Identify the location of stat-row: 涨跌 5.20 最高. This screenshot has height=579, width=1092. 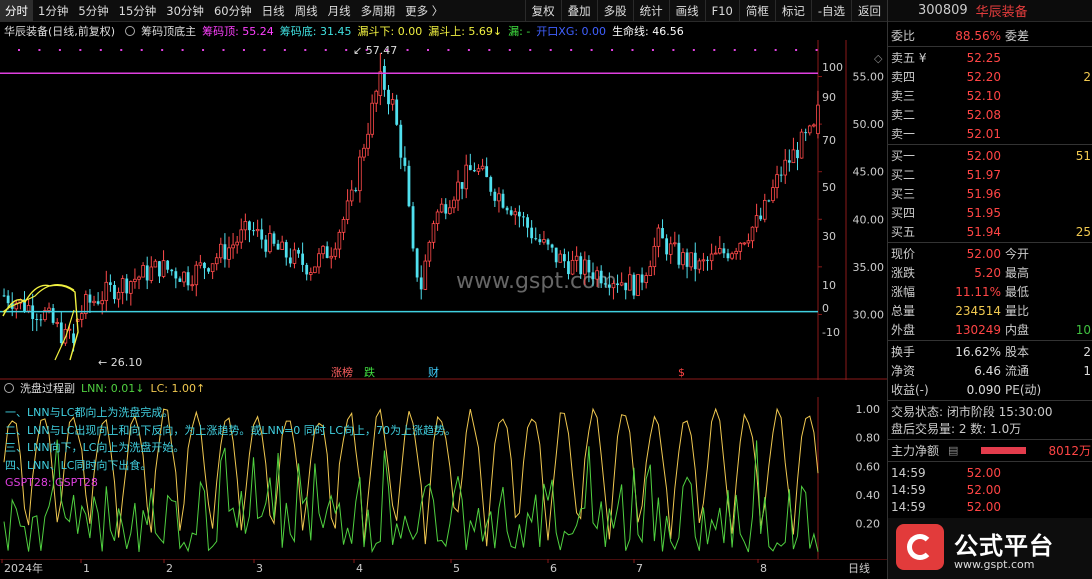
(990, 272).